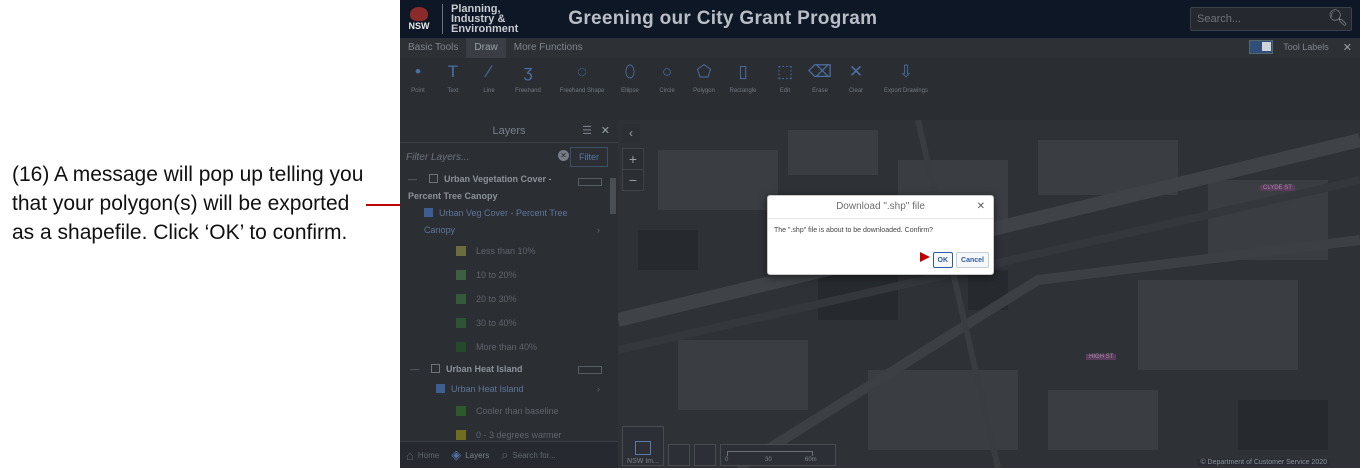  What do you see at coordinates (743, 71) in the screenshot?
I see `rectangle-icon: ▯` at bounding box center [743, 71].